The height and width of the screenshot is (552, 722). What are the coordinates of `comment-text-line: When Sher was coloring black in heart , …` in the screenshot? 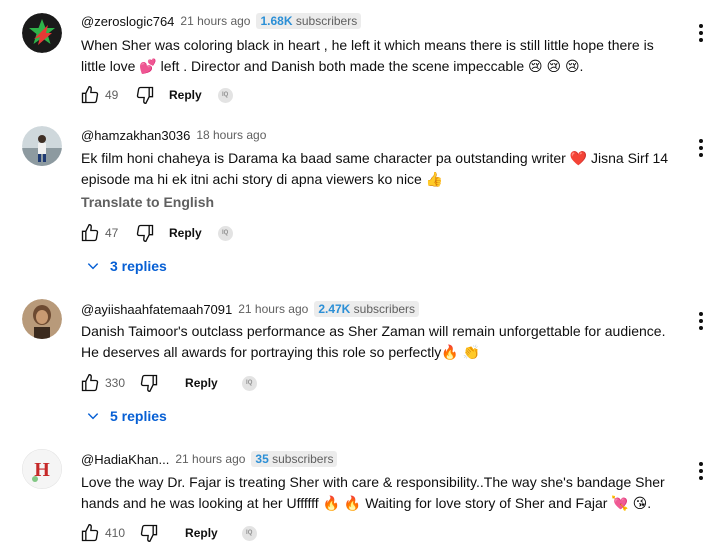 It's located at (367, 45).